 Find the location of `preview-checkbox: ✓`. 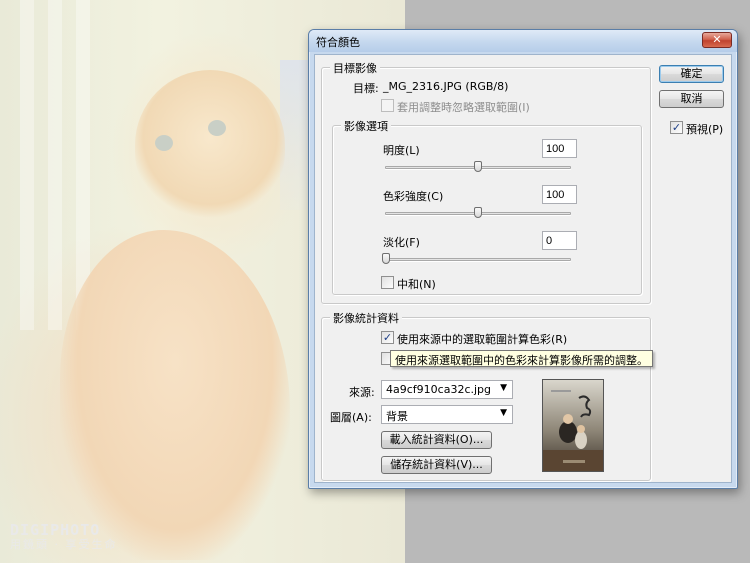

preview-checkbox: ✓ is located at coordinates (676, 127).